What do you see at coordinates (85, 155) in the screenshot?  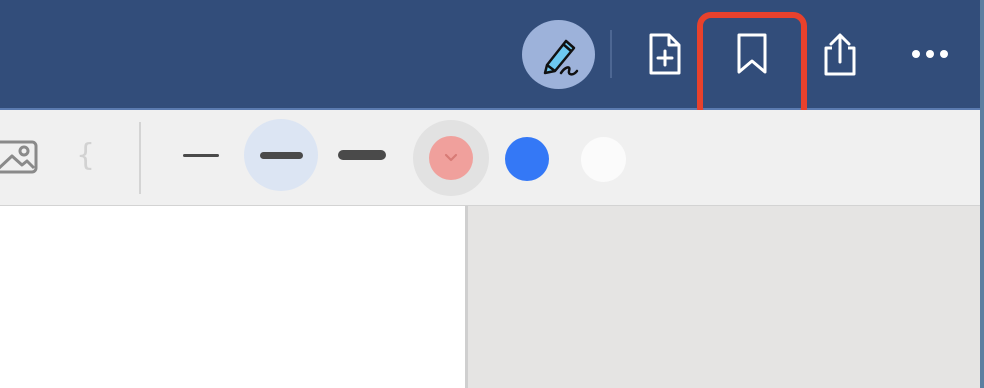 I see `brace-icon: {` at bounding box center [85, 155].